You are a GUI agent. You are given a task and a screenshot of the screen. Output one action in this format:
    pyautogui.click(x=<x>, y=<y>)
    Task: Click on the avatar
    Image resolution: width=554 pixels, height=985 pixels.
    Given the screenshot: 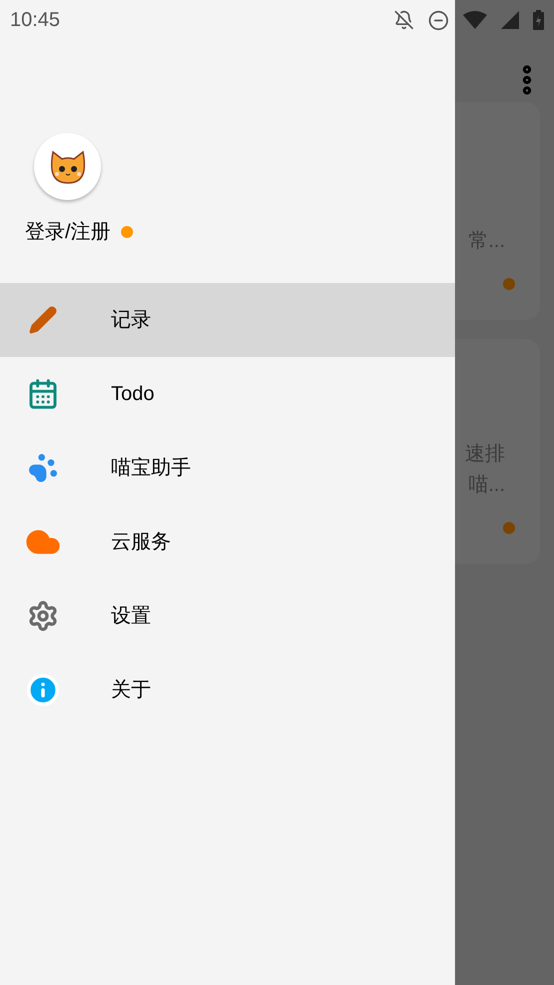 What is the action you would take?
    pyautogui.click(x=67, y=166)
    